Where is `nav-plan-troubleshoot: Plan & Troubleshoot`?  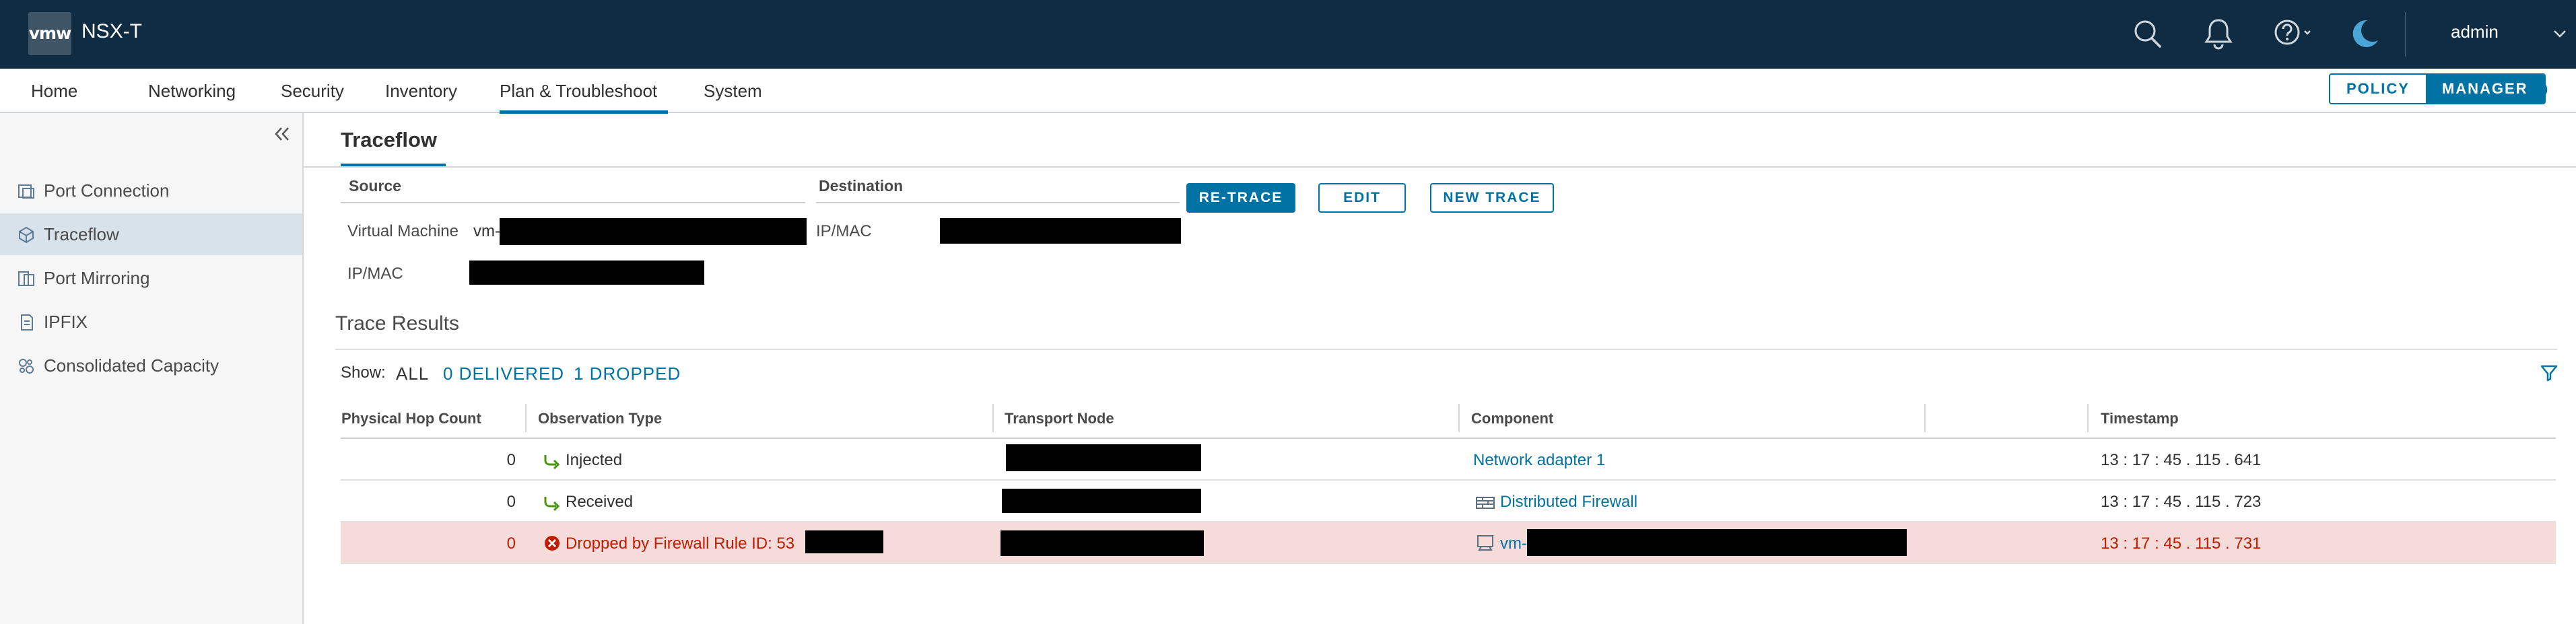 nav-plan-troubleshoot: Plan & Troubleshoot is located at coordinates (578, 91).